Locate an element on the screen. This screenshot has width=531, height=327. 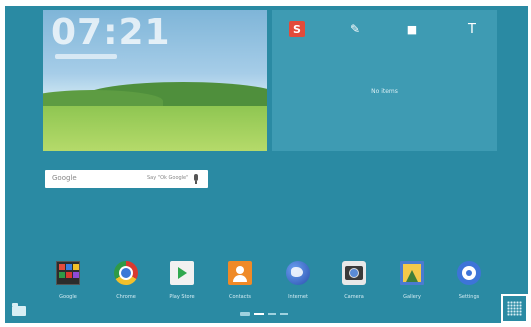
app-label: Camera is located at coordinates (354, 297).